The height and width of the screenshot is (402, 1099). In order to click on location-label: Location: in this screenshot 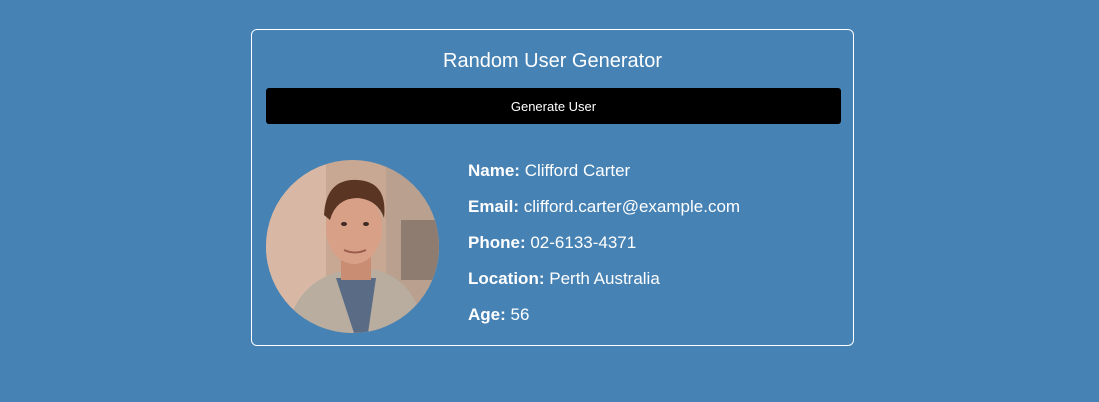, I will do `click(506, 278)`.